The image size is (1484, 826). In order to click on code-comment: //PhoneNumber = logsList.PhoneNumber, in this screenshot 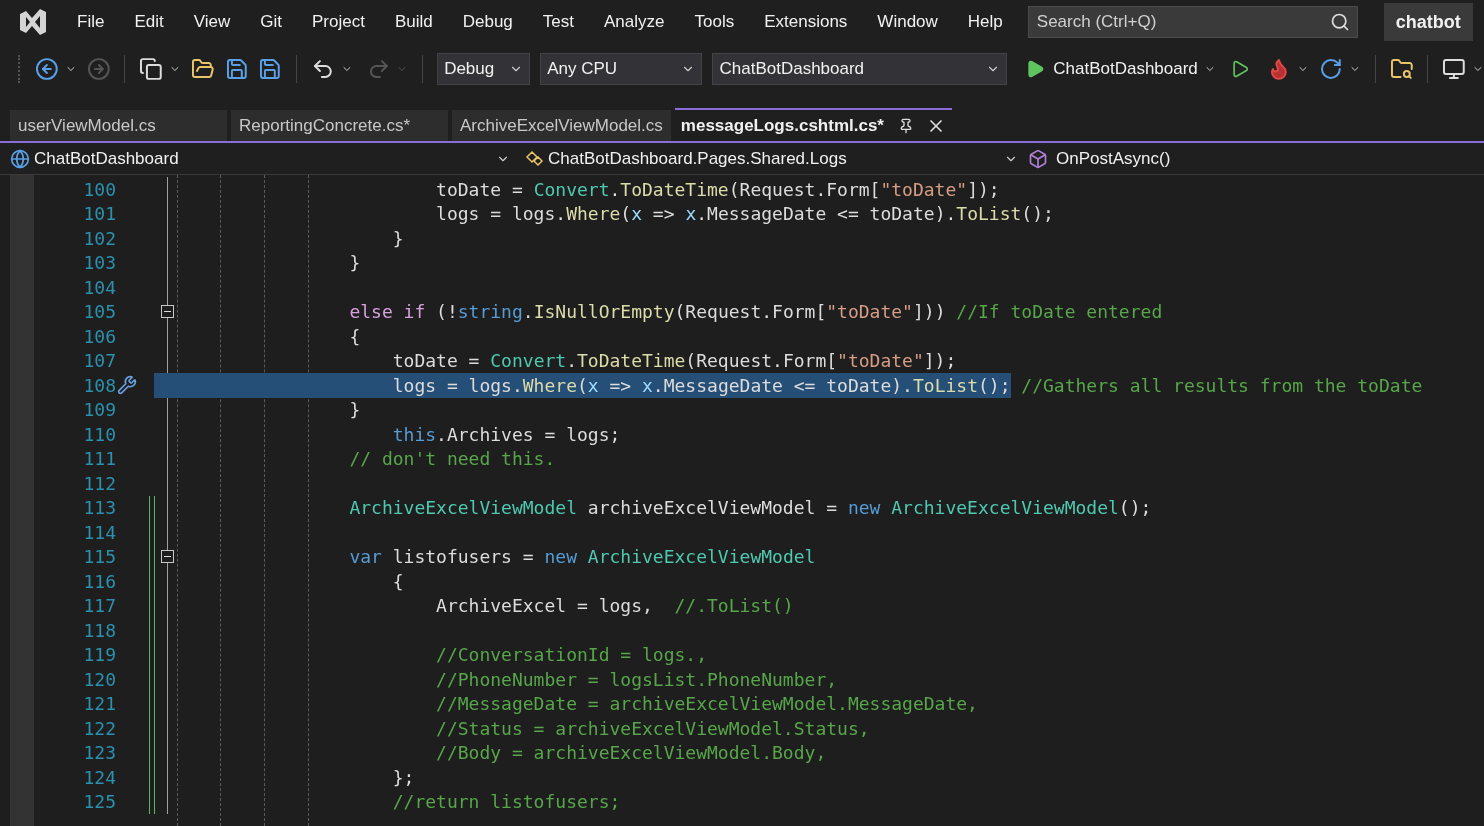, I will do `click(636, 679)`.